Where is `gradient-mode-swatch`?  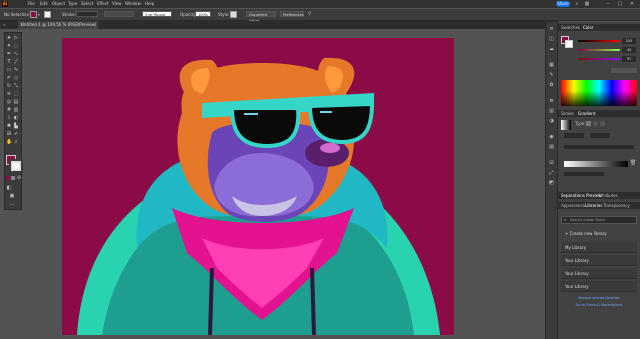
gradient-mode-swatch is located at coordinates (13, 178).